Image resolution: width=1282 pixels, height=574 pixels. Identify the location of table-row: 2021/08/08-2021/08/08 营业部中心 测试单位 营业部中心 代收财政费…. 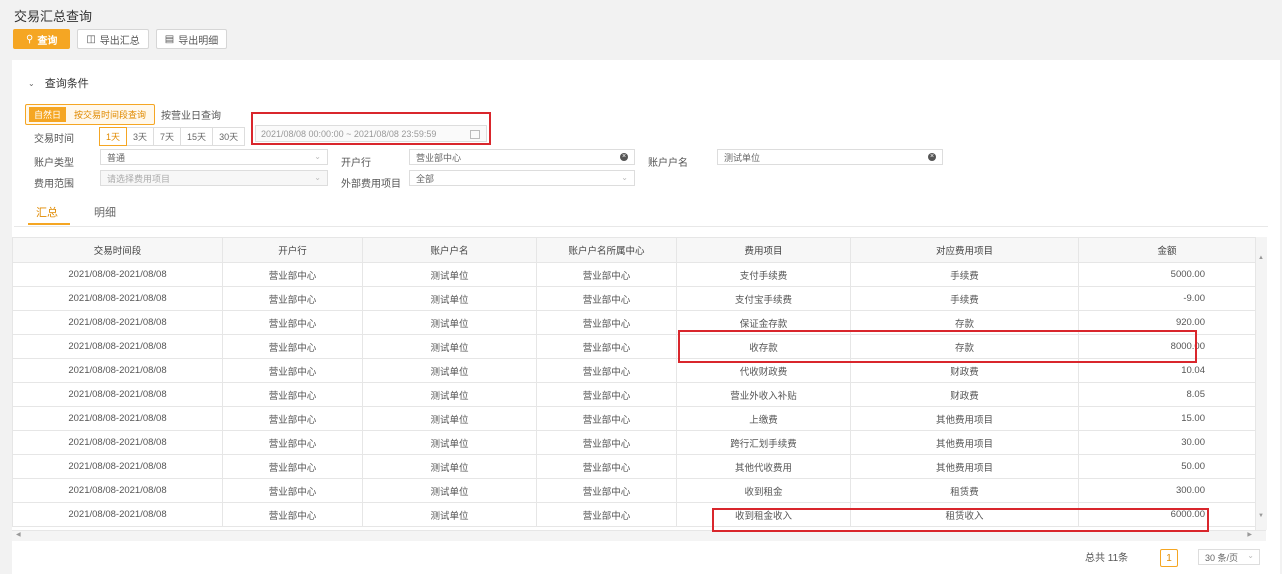
(634, 370).